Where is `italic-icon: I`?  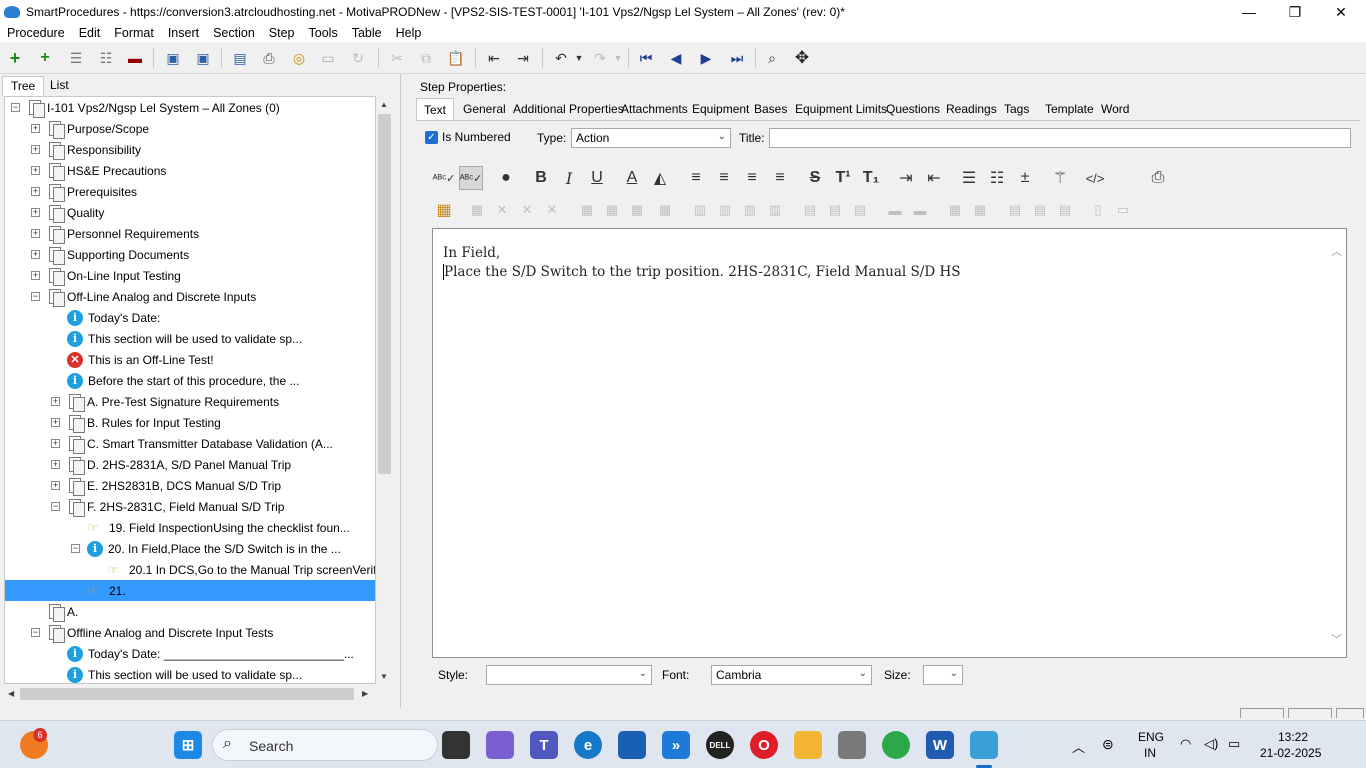 italic-icon: I is located at coordinates (569, 178).